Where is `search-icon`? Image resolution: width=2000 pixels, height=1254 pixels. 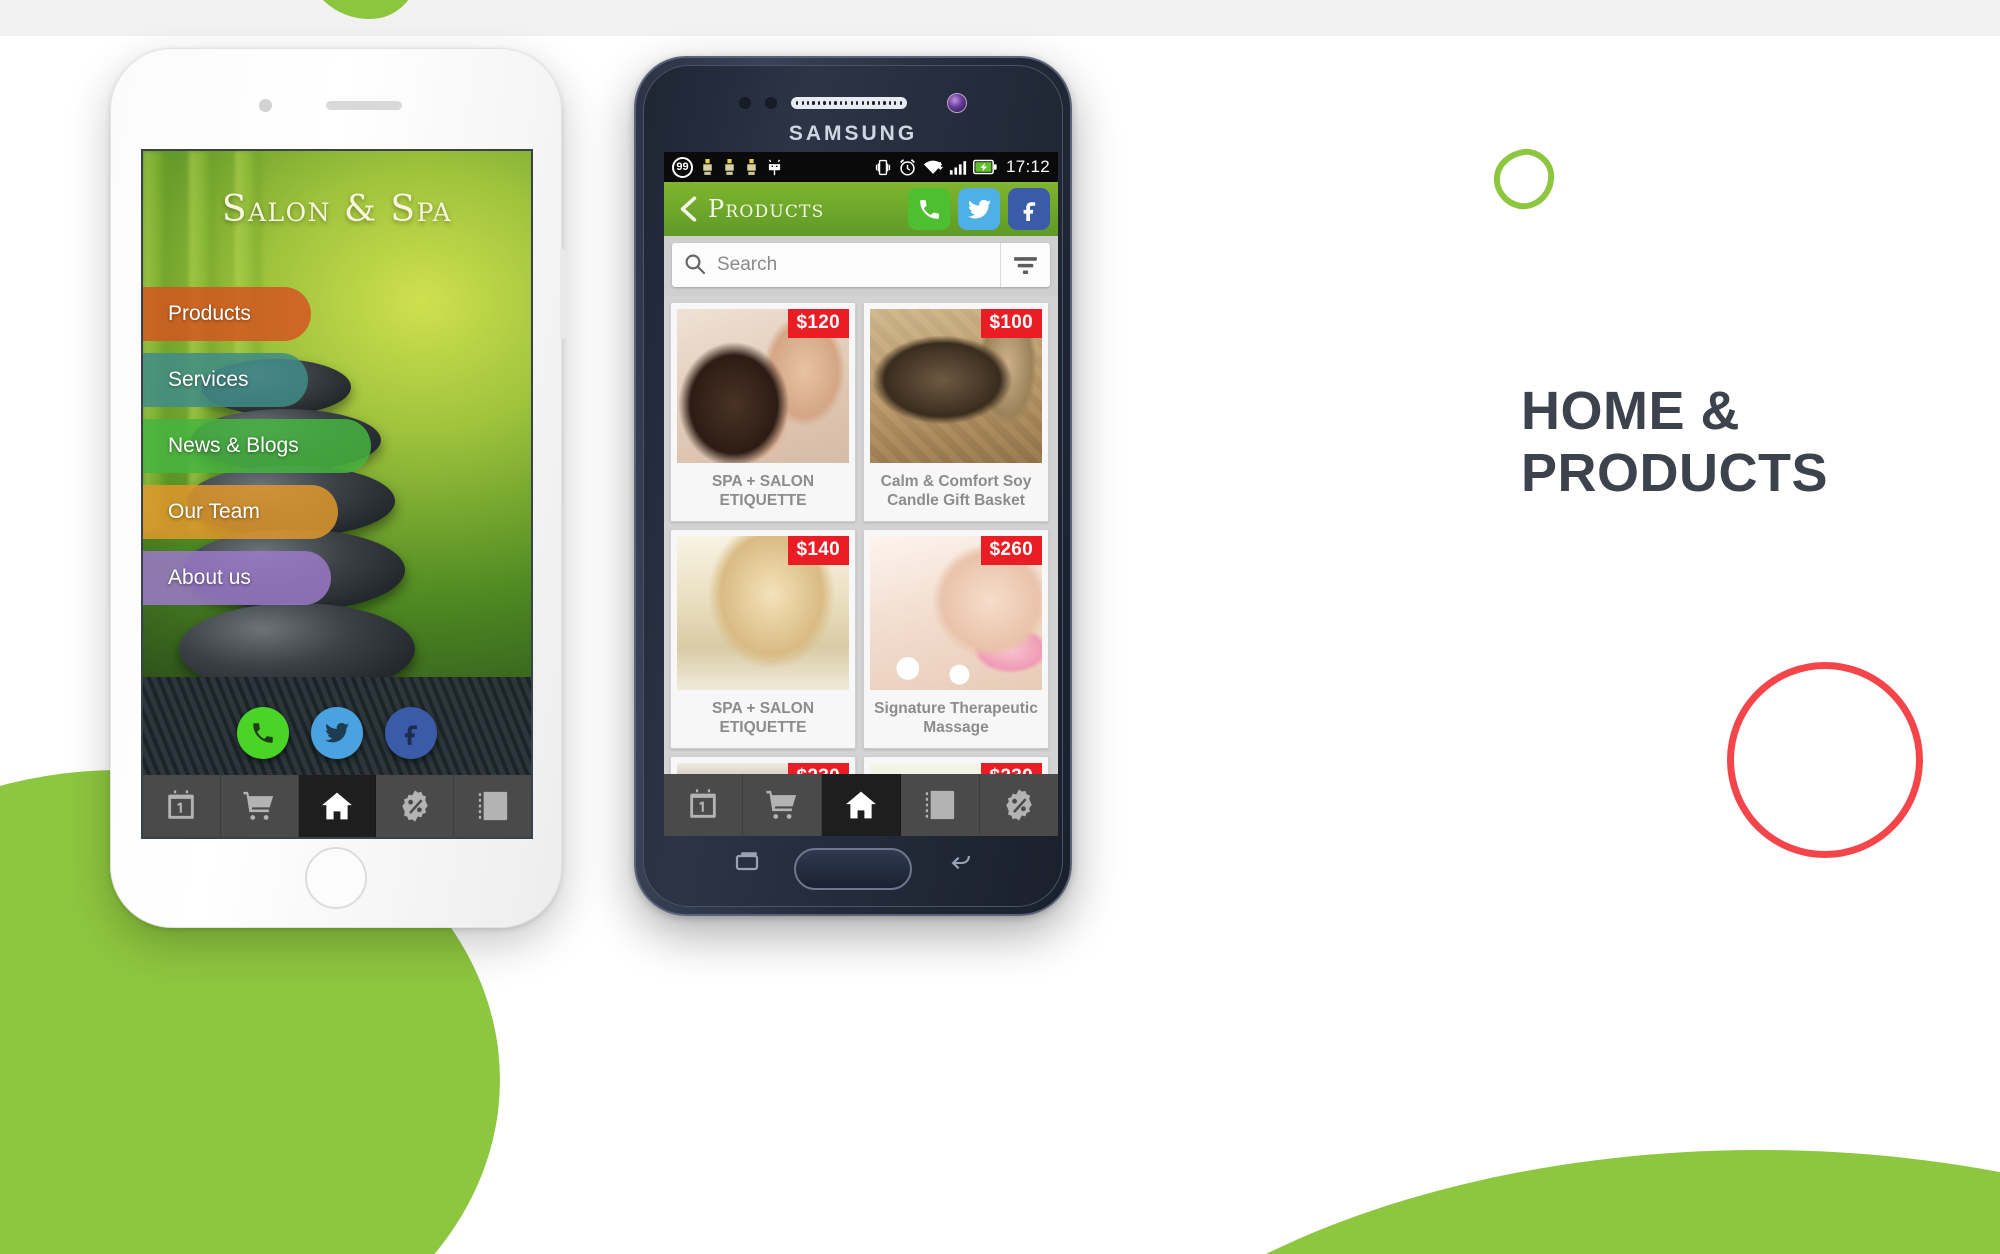 search-icon is located at coordinates (696, 265).